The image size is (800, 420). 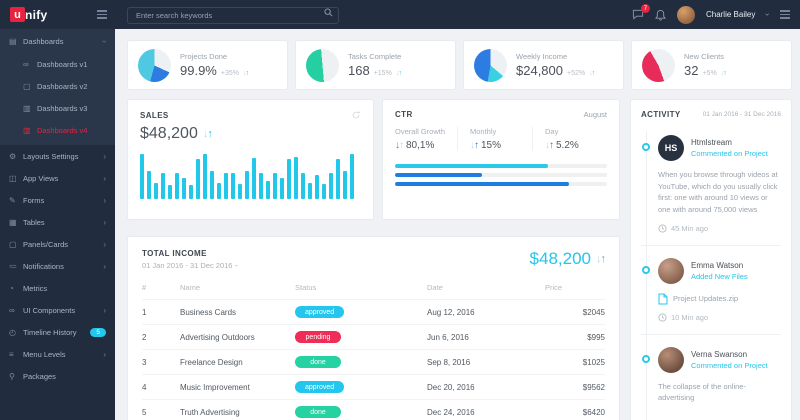 I want to click on tables-icon: ▦, so click(x=13, y=222).